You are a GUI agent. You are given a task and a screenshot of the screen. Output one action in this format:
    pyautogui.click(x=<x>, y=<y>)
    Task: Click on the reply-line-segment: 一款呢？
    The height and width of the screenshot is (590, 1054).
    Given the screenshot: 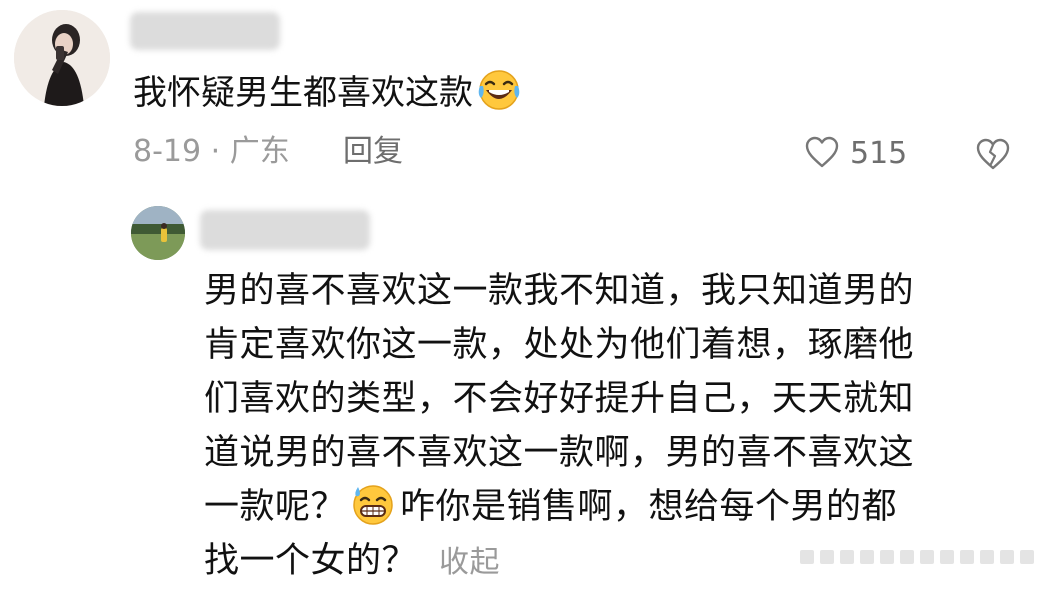 What is the action you would take?
    pyautogui.click(x=275, y=507)
    